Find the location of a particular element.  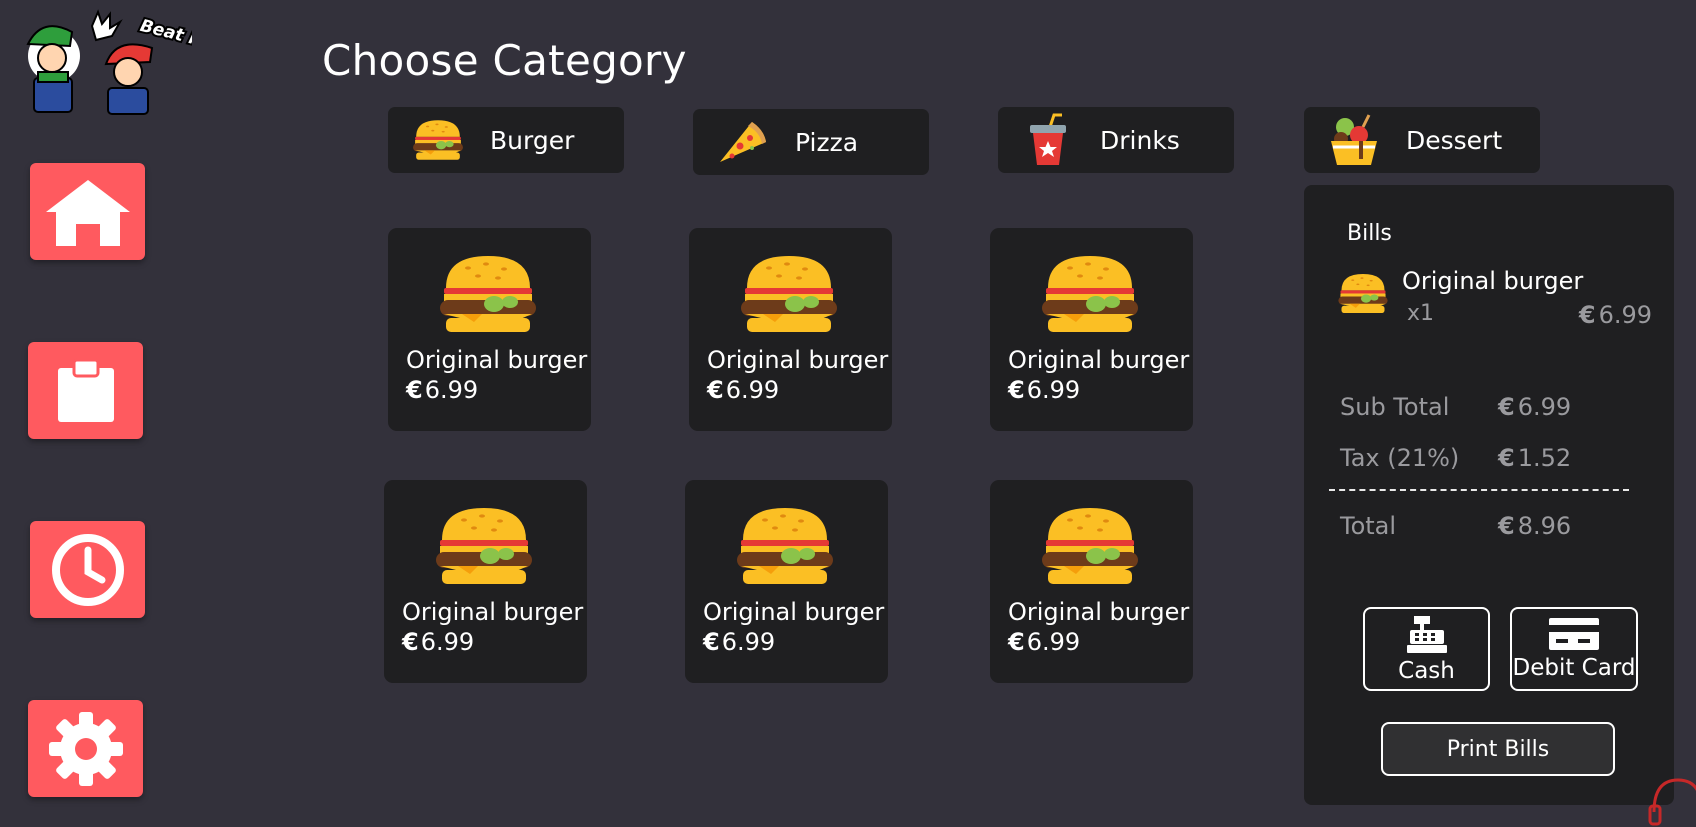

category-label: Burger is located at coordinates (532, 140).